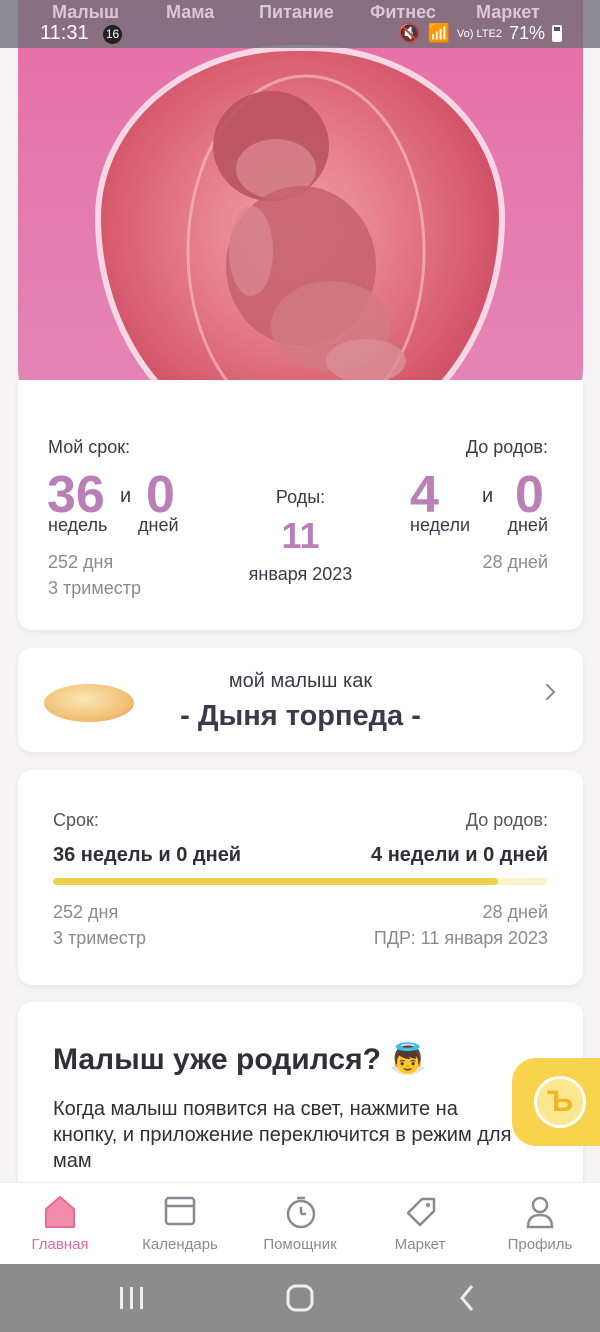 The width and height of the screenshot is (600, 1332). What do you see at coordinates (515, 912) in the screenshot?
I see `progress-until-days: 28 дней` at bounding box center [515, 912].